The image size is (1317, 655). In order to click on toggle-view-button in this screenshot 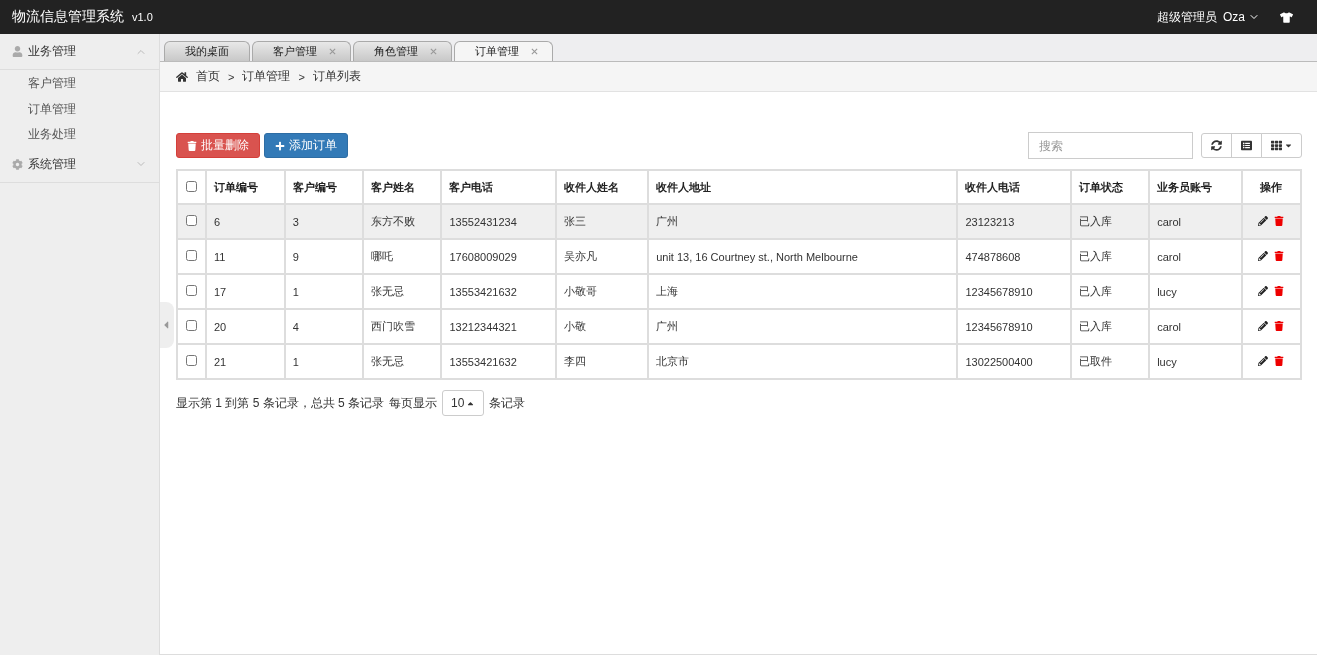, I will do `click(1246, 145)`.